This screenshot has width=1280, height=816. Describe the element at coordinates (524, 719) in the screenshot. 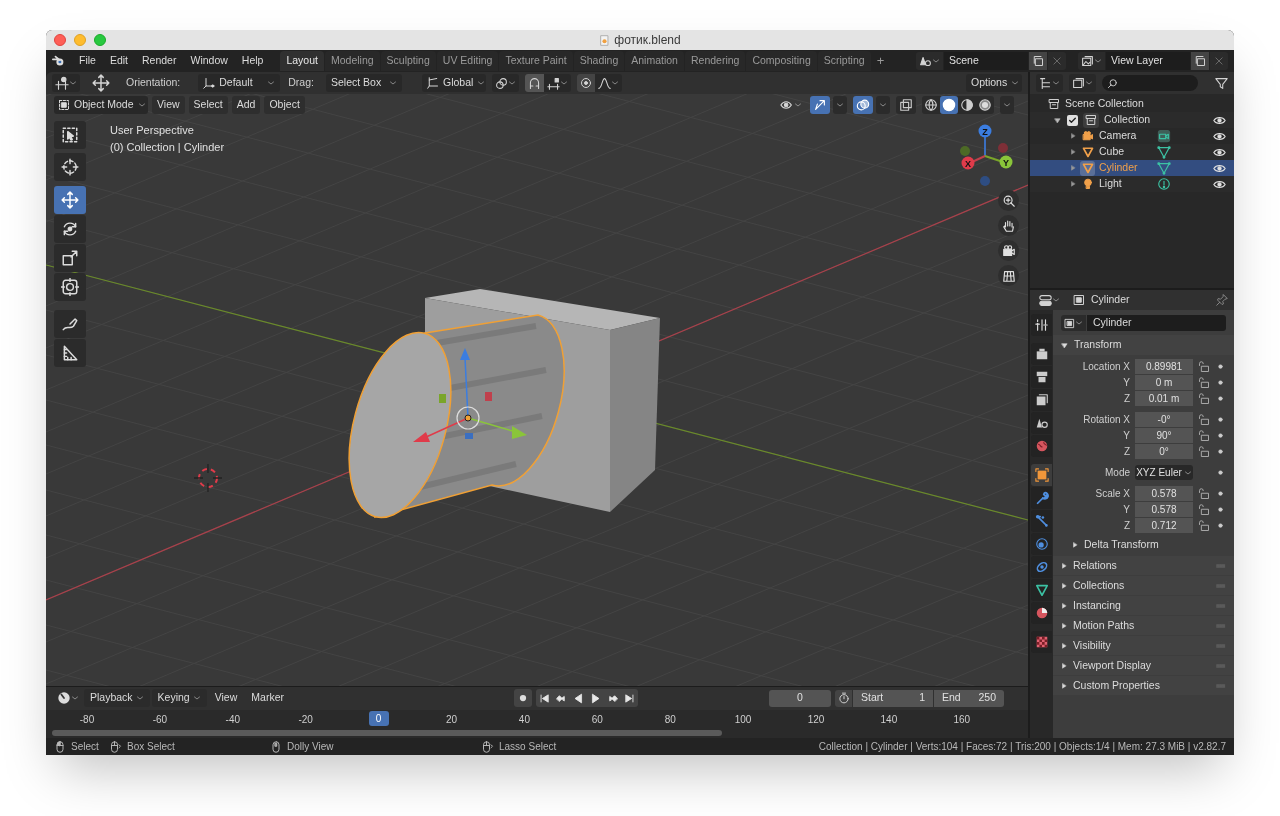

I see `frame-number: 40` at that location.